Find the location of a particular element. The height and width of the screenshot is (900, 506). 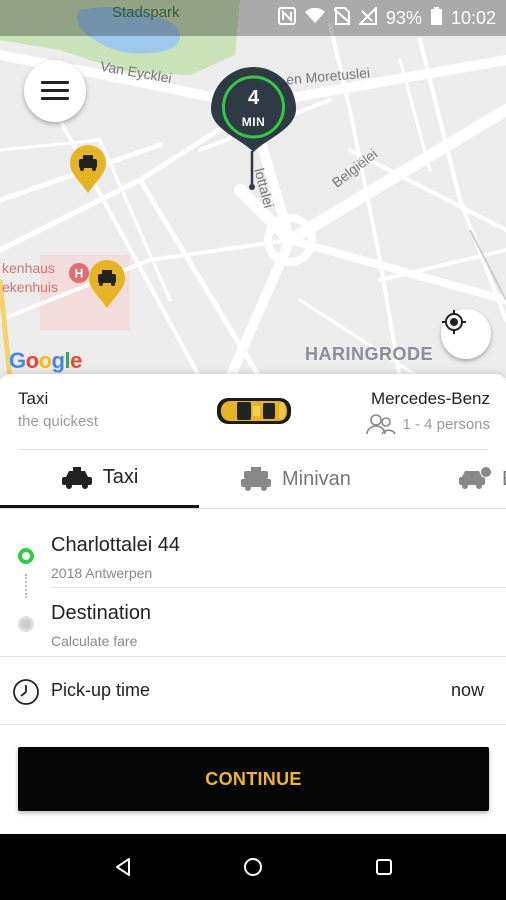

pickup-time-value: now is located at coordinates (467, 690).